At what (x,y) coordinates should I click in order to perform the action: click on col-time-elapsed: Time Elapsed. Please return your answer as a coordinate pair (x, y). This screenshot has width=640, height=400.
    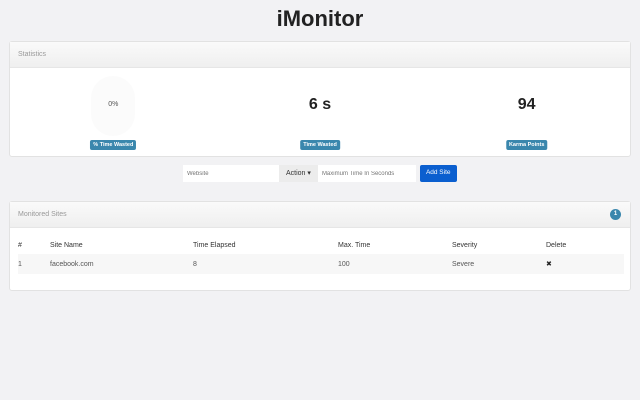
    Looking at the image, I should click on (214, 245).